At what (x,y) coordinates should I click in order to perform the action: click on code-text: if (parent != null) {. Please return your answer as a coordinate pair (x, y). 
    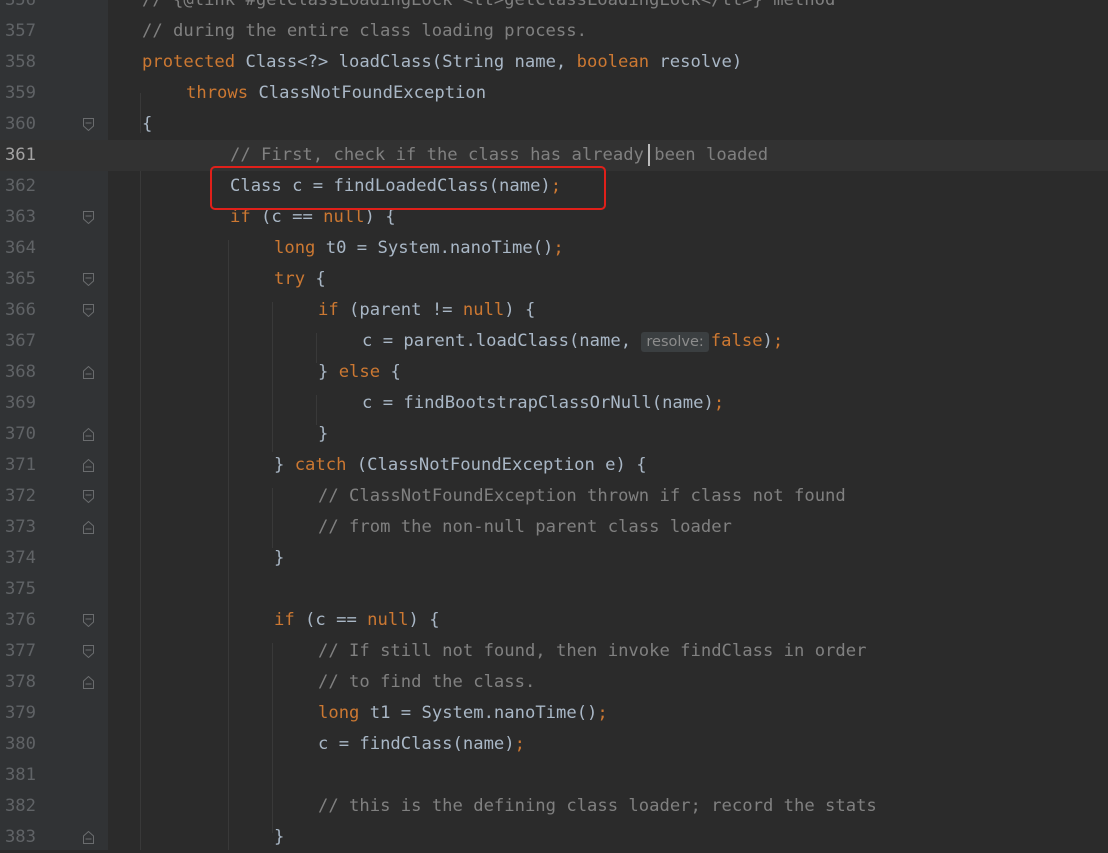
    Looking at the image, I should click on (426, 310).